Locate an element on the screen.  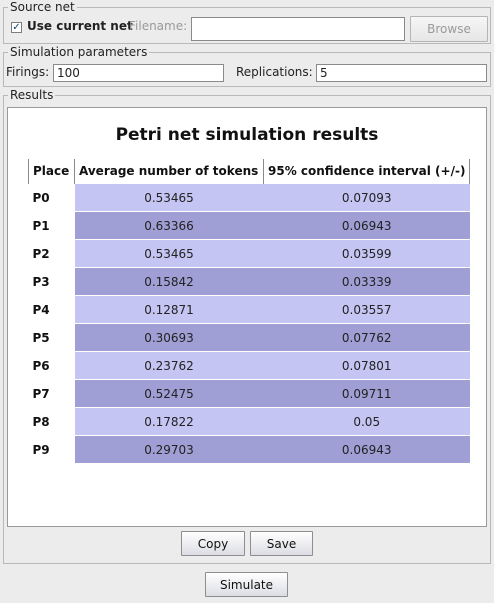
place-cell: P0 is located at coordinates (51, 197).